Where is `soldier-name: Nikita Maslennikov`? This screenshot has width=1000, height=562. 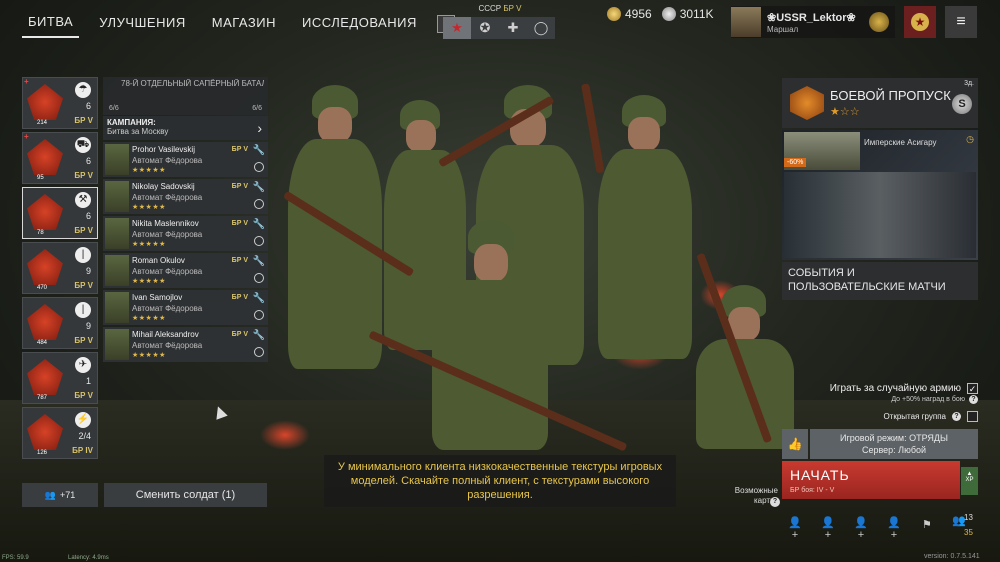
soldier-name: Nikita Maslennikov is located at coordinates (165, 223).